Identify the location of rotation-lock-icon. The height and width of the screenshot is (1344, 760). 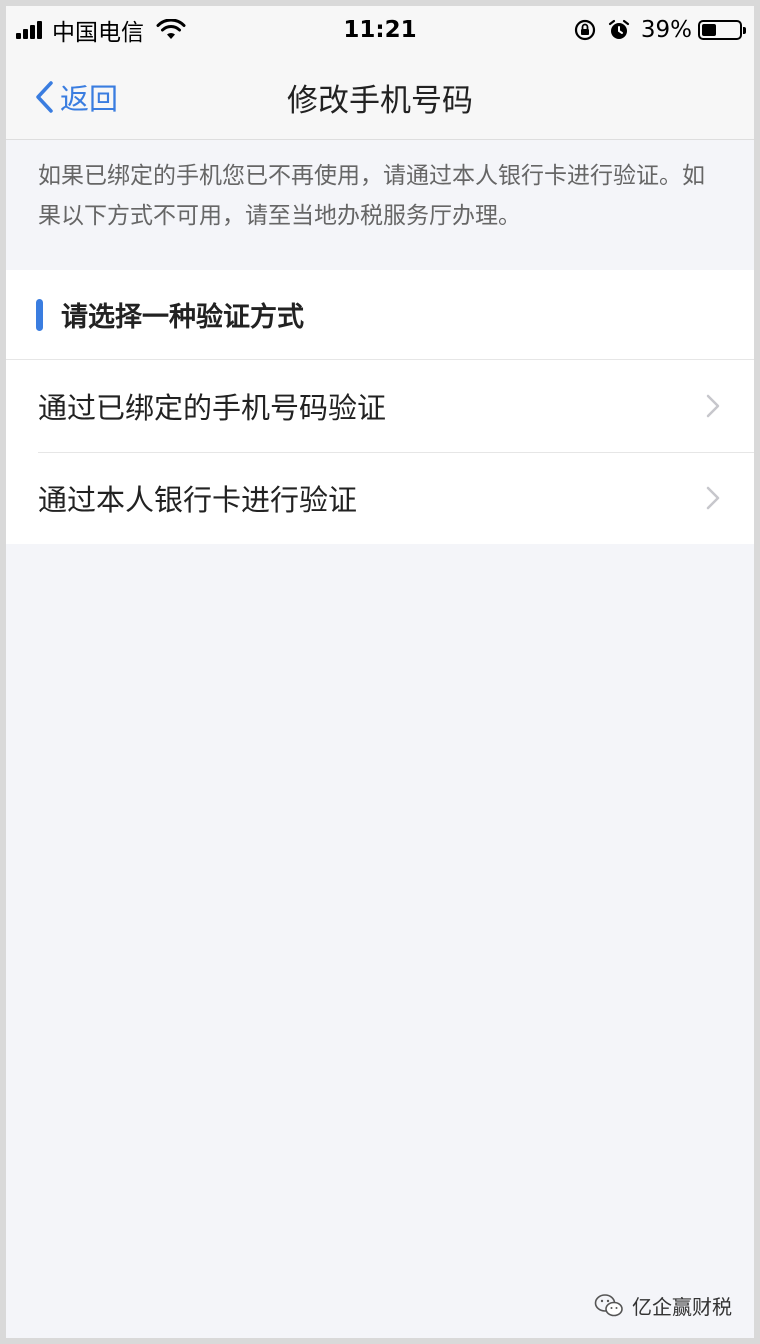
(584, 30).